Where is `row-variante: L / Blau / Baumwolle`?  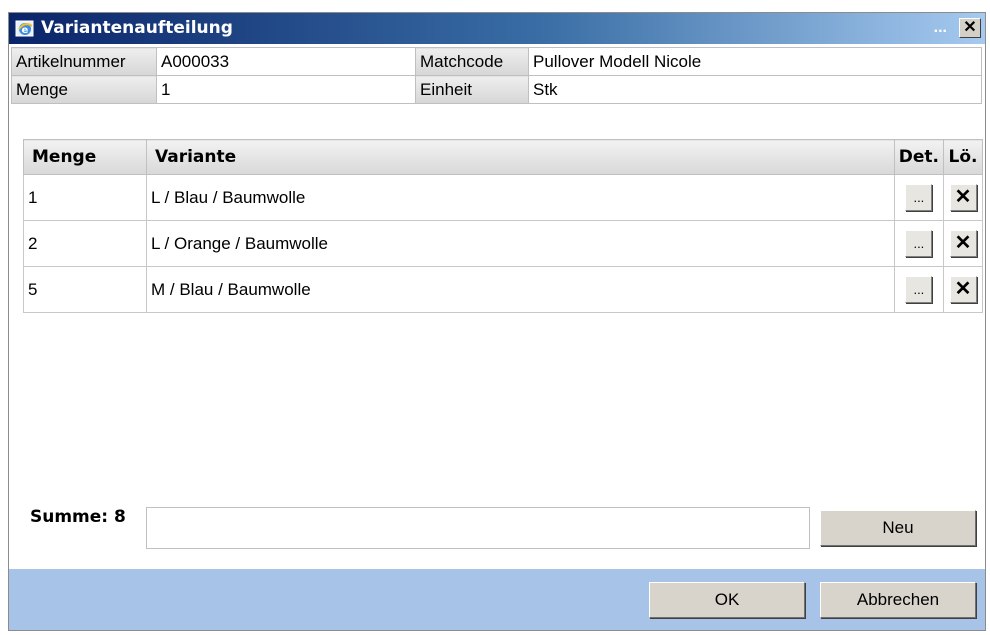
row-variante: L / Blau / Baumwolle is located at coordinates (520, 197).